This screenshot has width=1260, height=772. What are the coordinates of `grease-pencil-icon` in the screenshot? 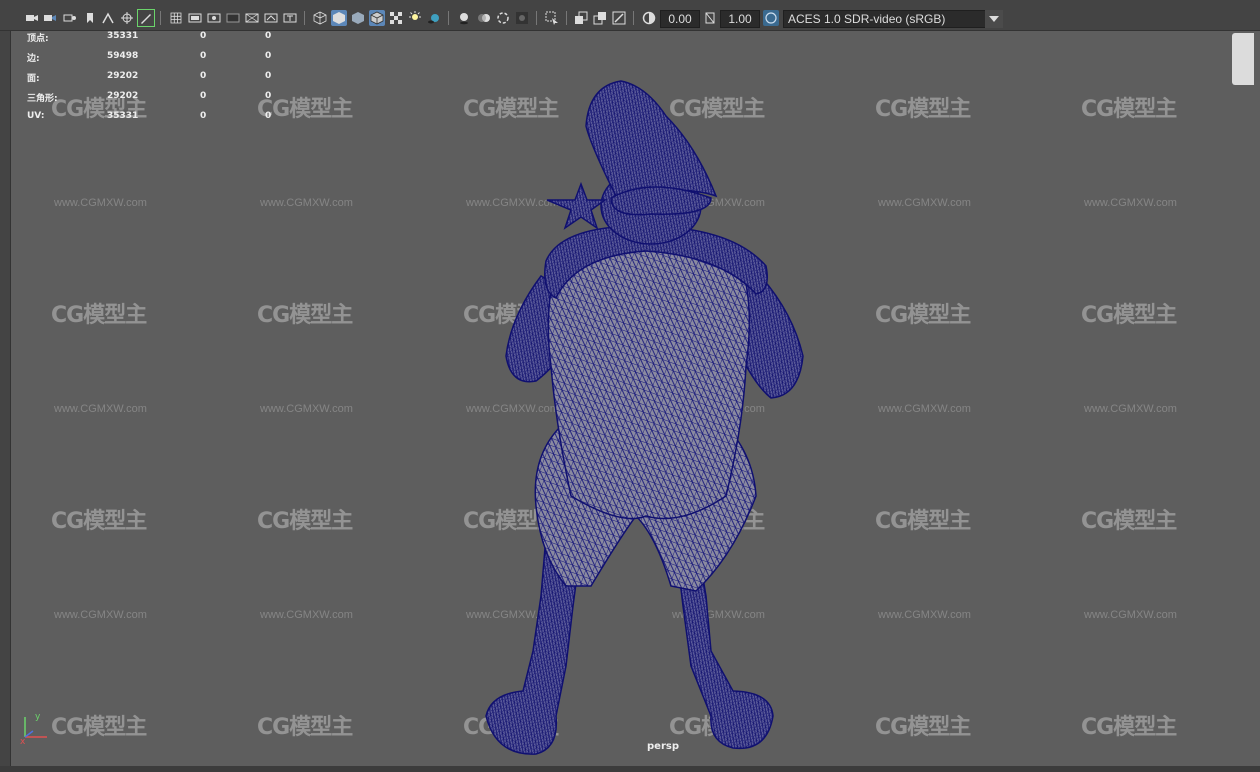 It's located at (146, 18).